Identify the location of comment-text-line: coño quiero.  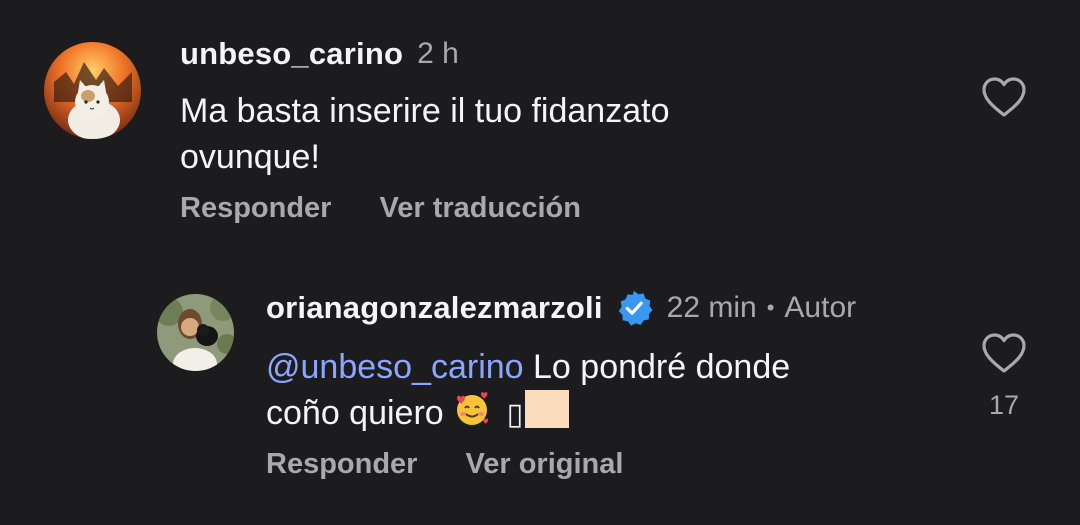
(360, 413).